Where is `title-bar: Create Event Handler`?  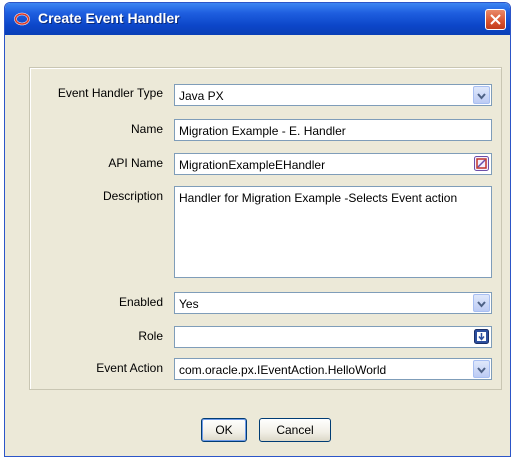
title-bar: Create Event Handler is located at coordinates (257, 19).